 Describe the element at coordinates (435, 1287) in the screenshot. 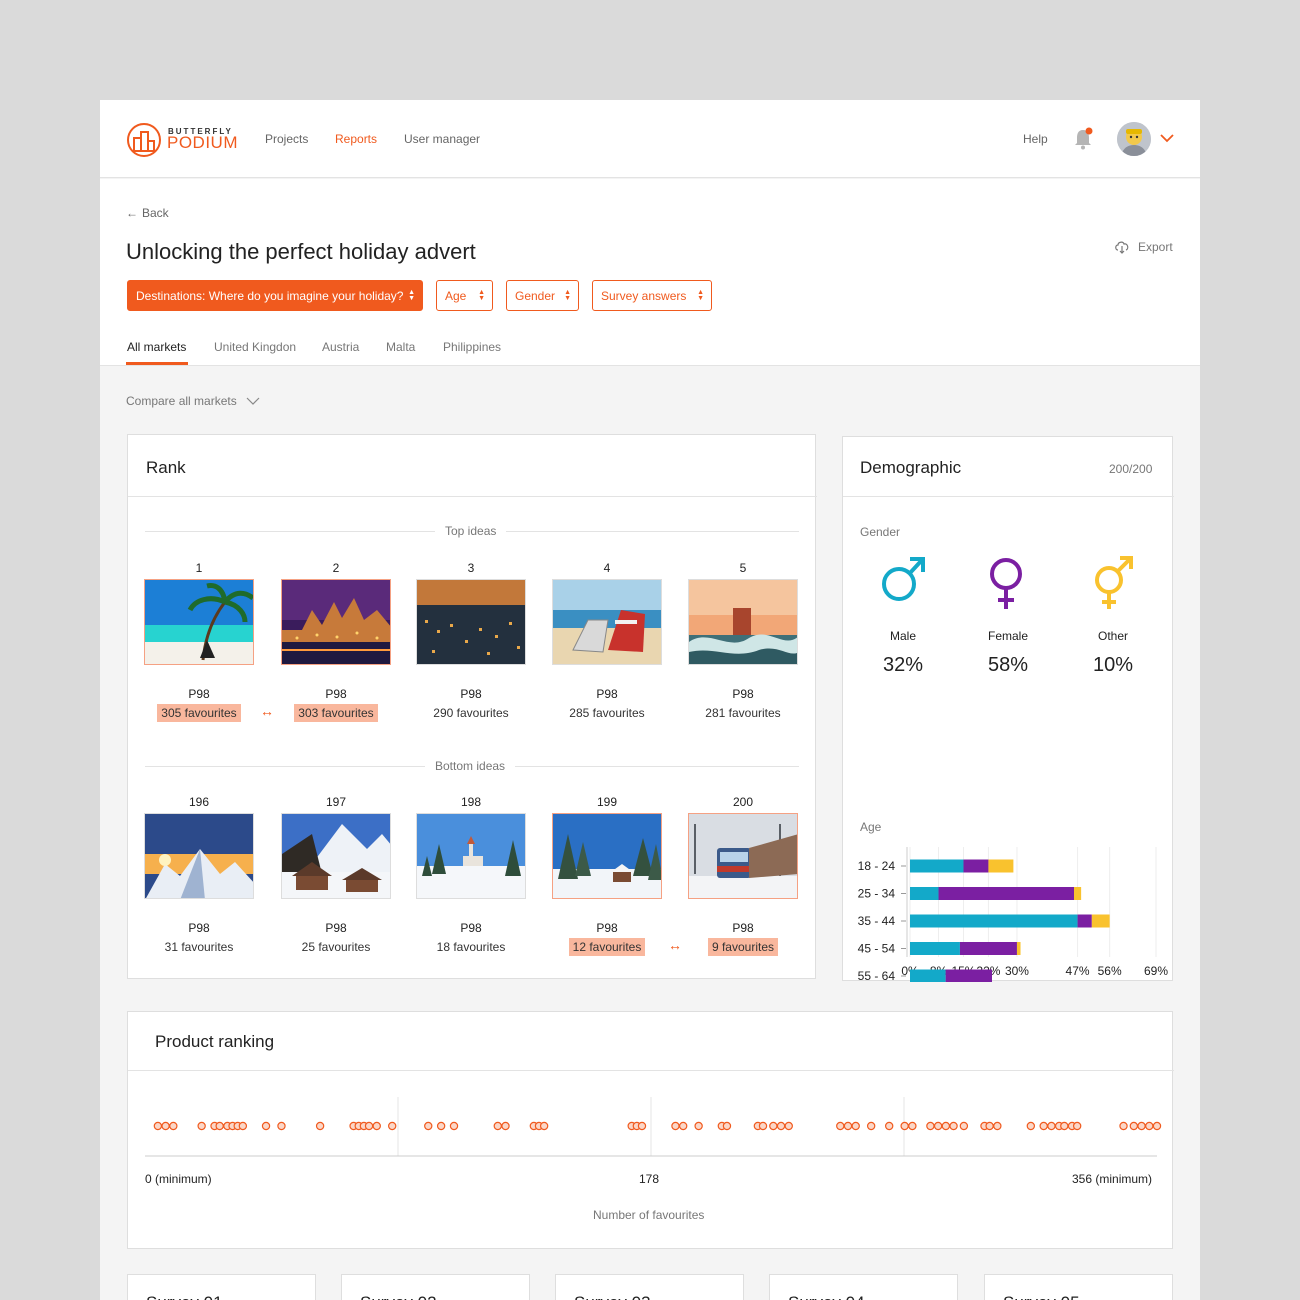

I see `summary-card: Survey 02` at that location.